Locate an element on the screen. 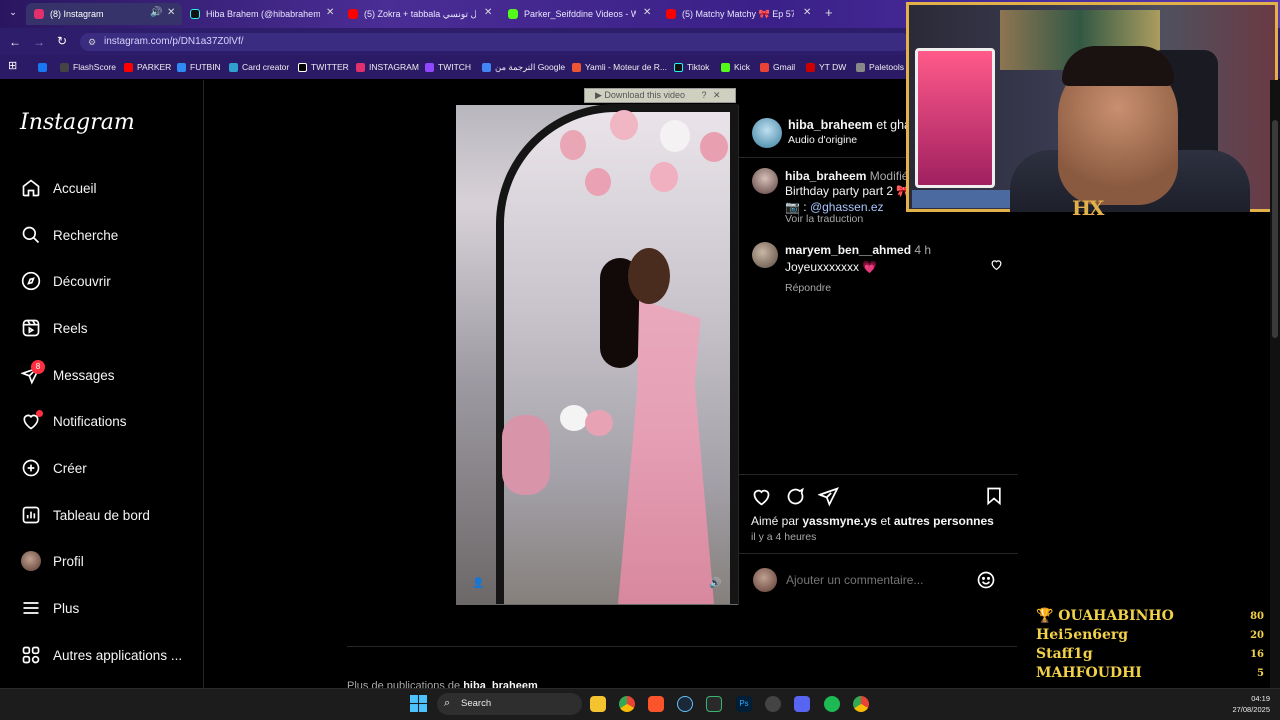 The image size is (1280, 720). caption-credit: 📷 : @ghassen.ez is located at coordinates (834, 207).